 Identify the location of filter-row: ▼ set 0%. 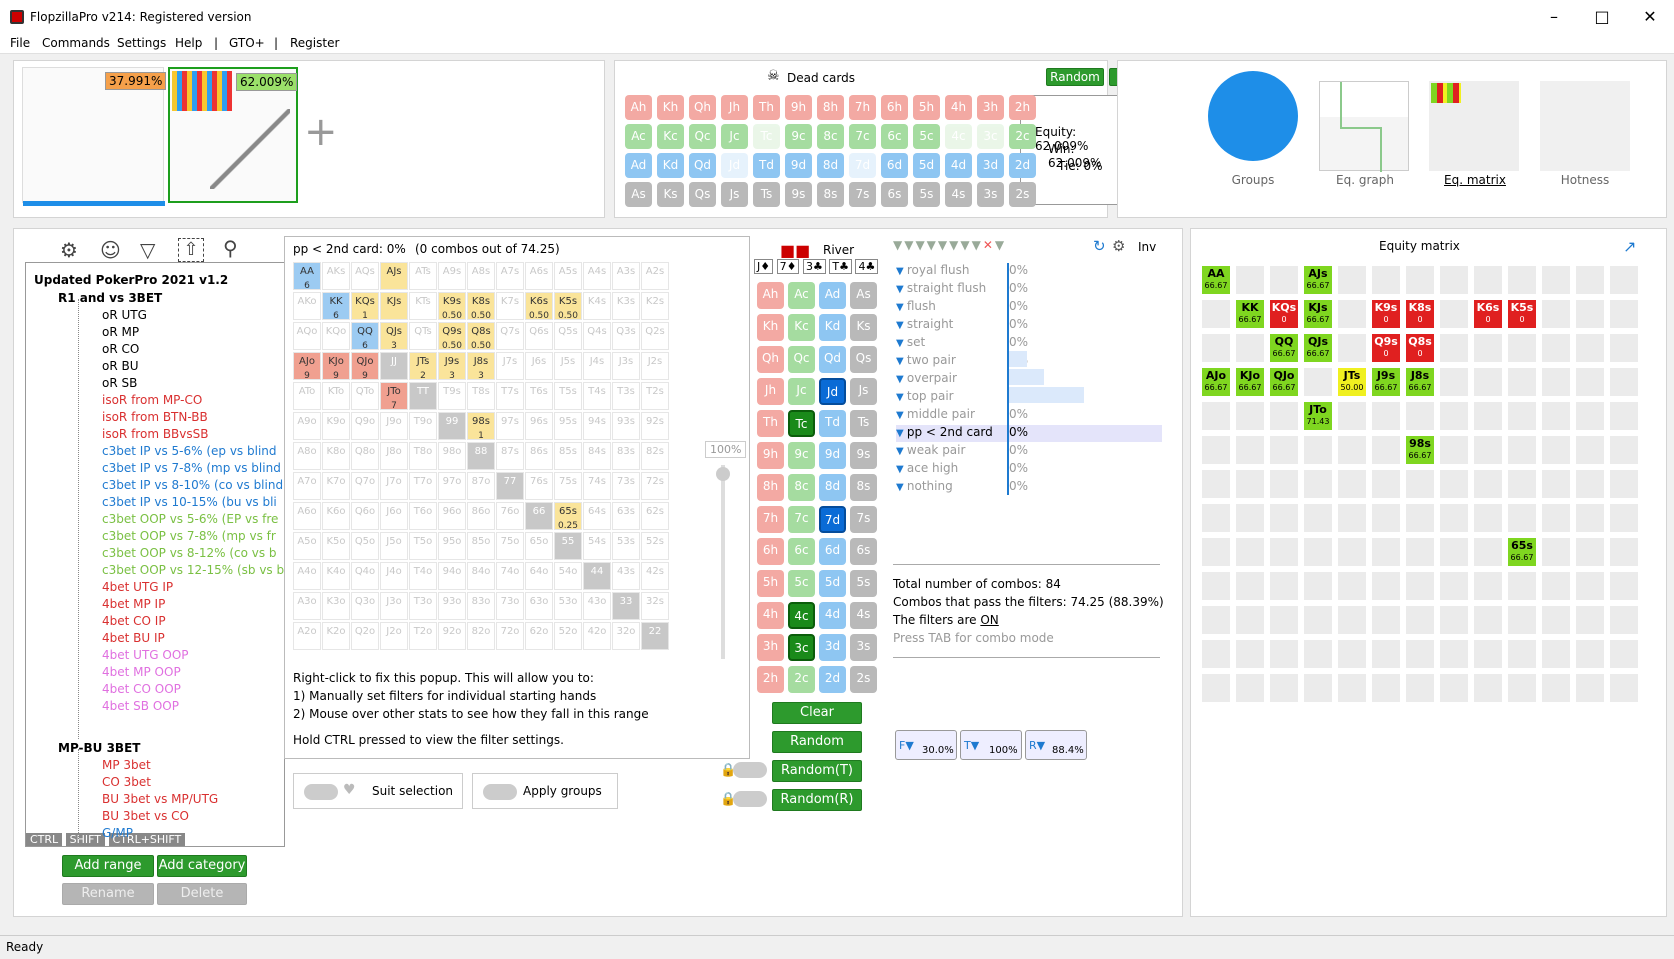
(1029, 343).